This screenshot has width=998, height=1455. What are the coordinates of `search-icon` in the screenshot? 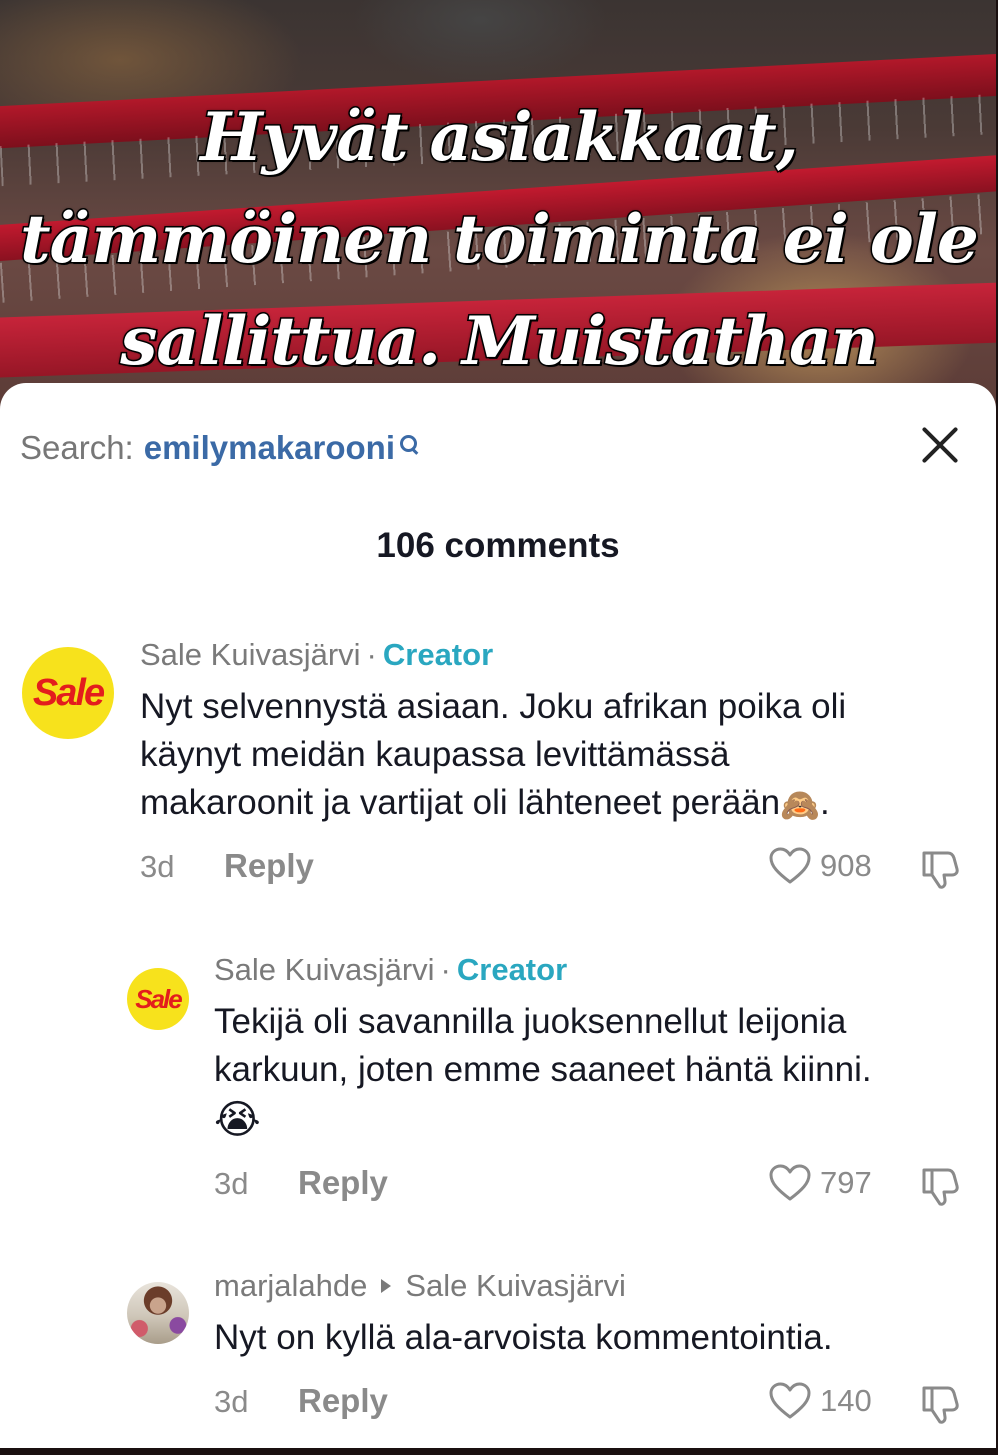 It's located at (409, 448).